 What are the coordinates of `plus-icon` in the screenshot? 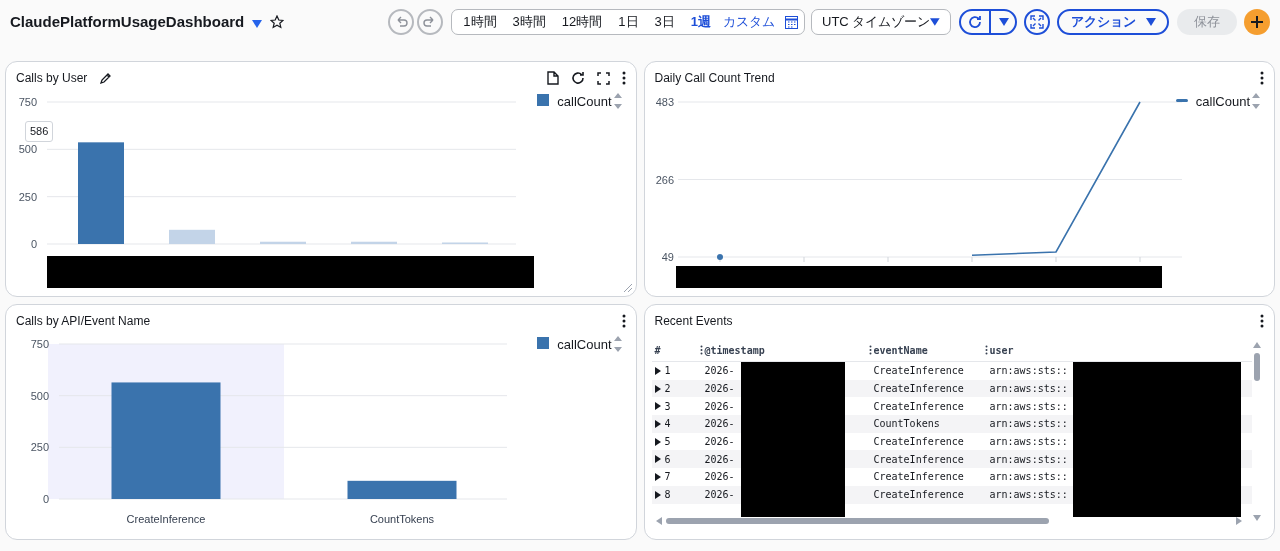 It's located at (1257, 22).